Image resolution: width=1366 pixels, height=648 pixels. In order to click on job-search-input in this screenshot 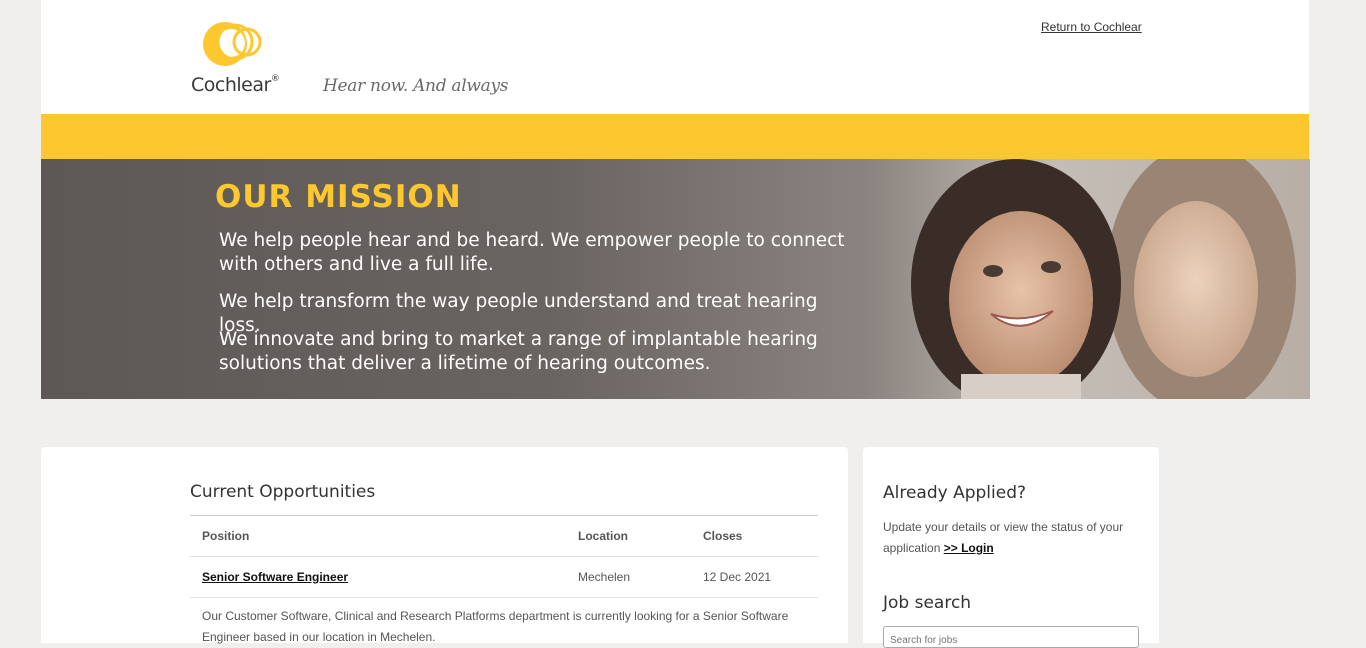, I will do `click(1011, 637)`.